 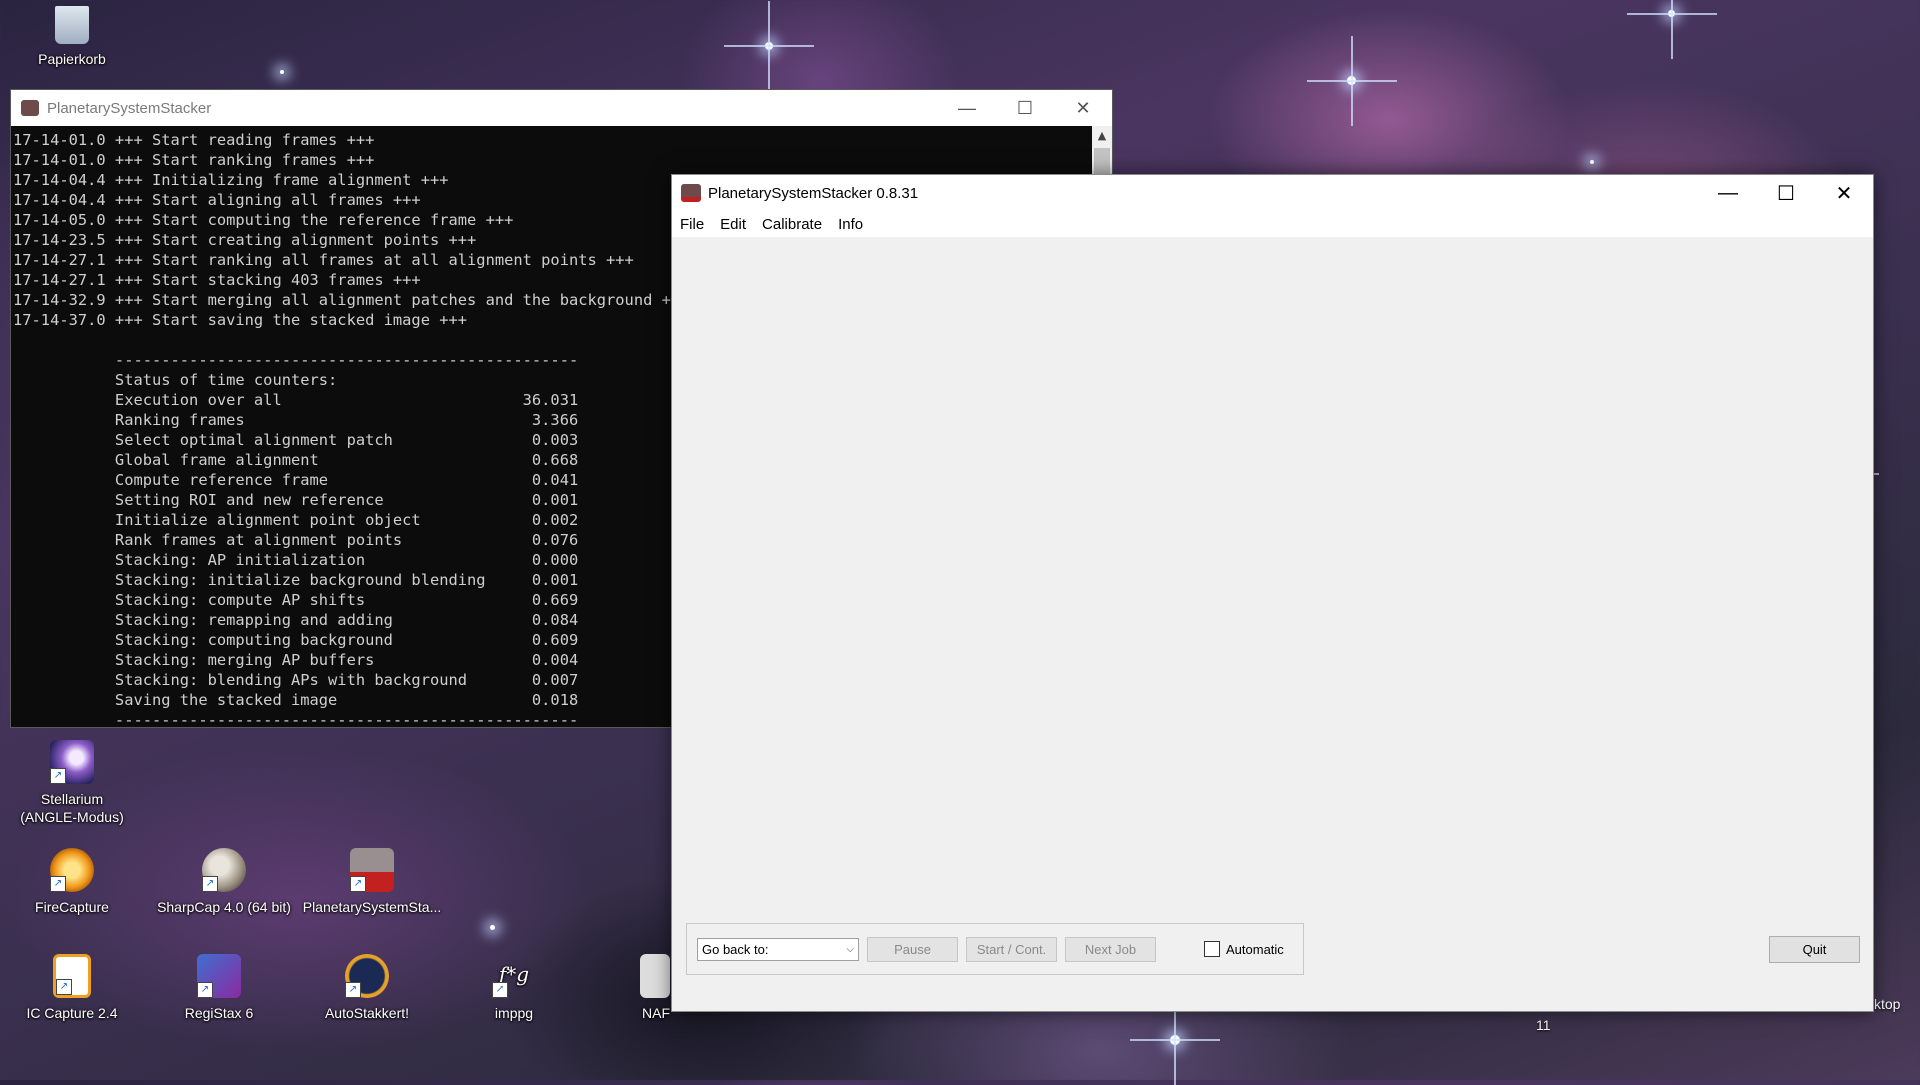 I want to click on next-job-button: Next Job, so click(x=1110, y=949).